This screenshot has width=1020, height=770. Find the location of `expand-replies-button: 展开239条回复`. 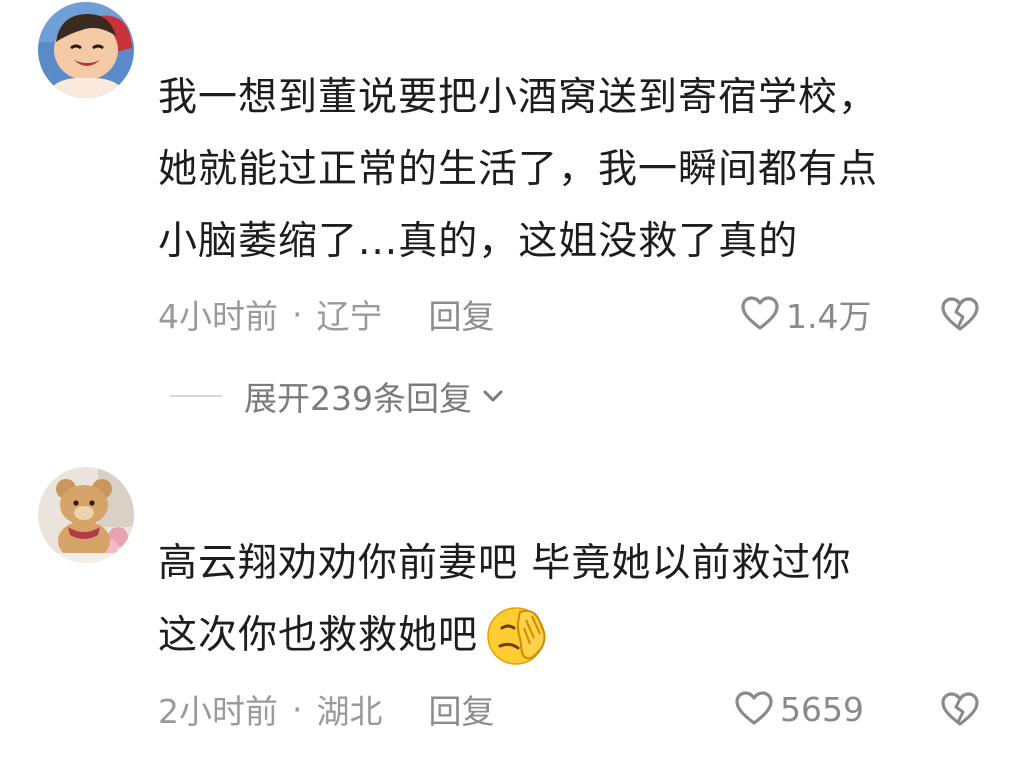

expand-replies-button: 展开239条回复 is located at coordinates (339, 396).